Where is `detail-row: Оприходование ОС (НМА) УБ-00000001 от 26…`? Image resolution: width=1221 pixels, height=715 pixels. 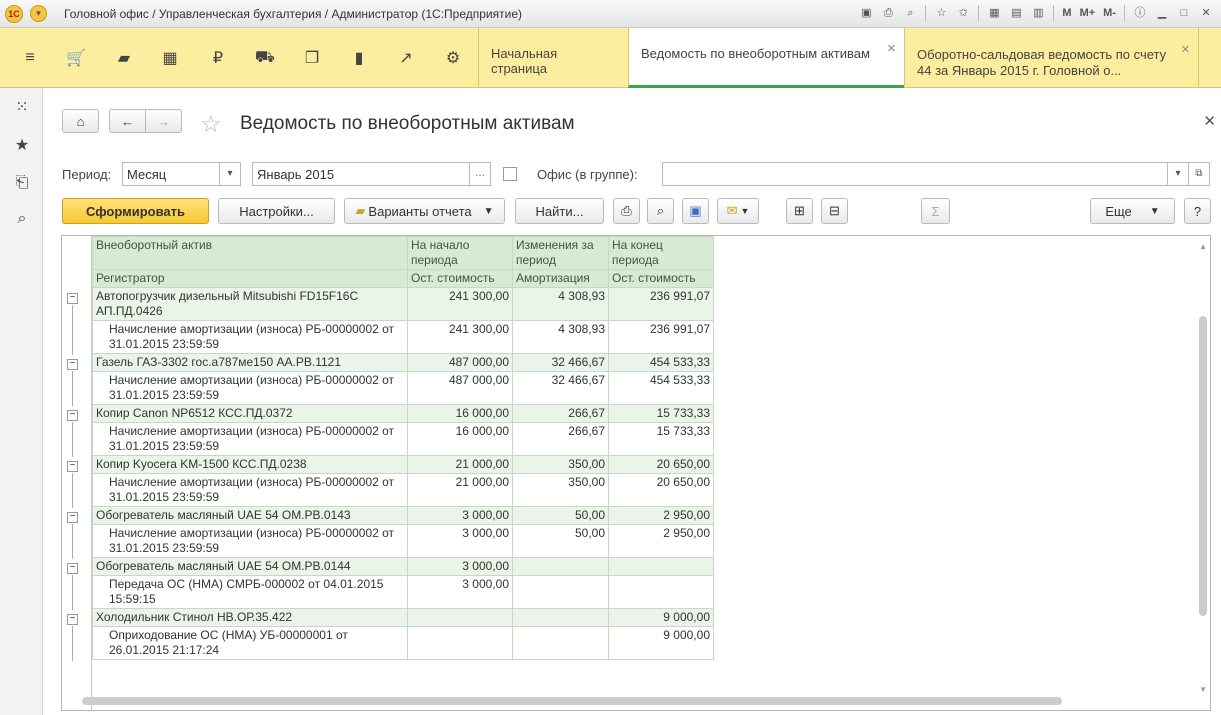 detail-row: Оприходование ОС (НМА) УБ-00000001 от 26… is located at coordinates (403, 643).